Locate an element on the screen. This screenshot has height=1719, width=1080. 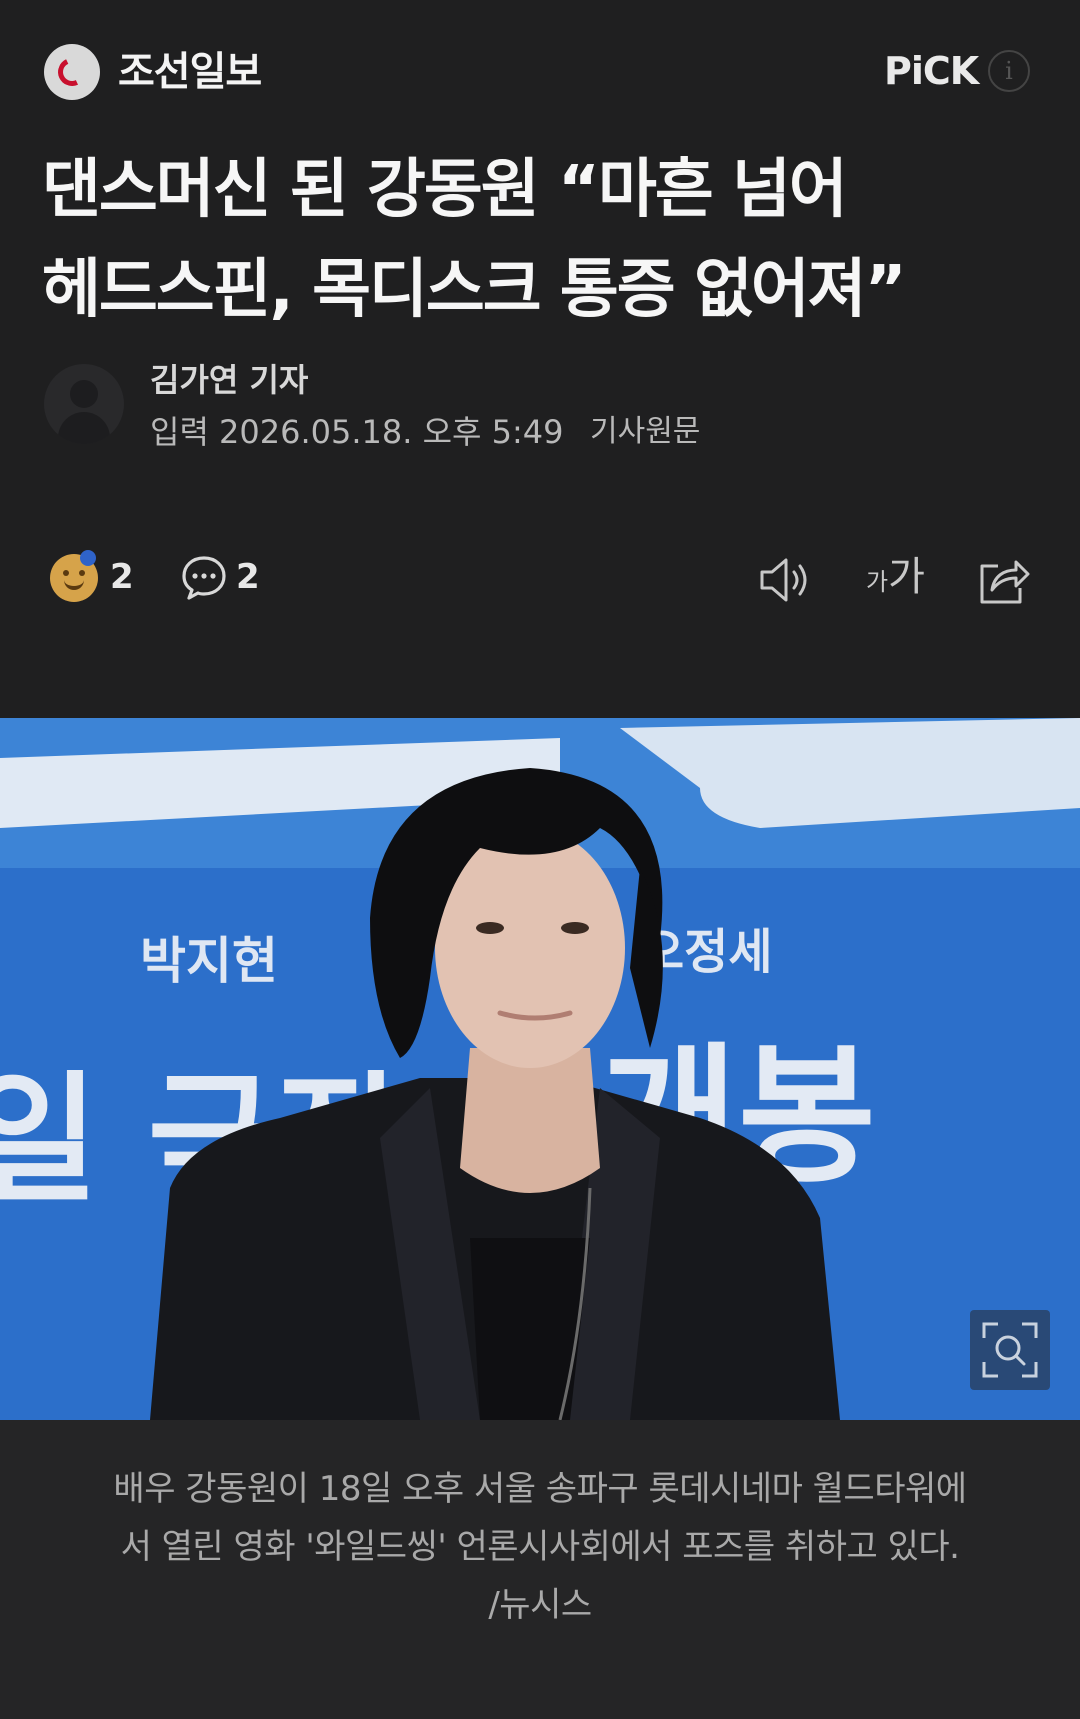
reporter-avatar is located at coordinates (84, 404).